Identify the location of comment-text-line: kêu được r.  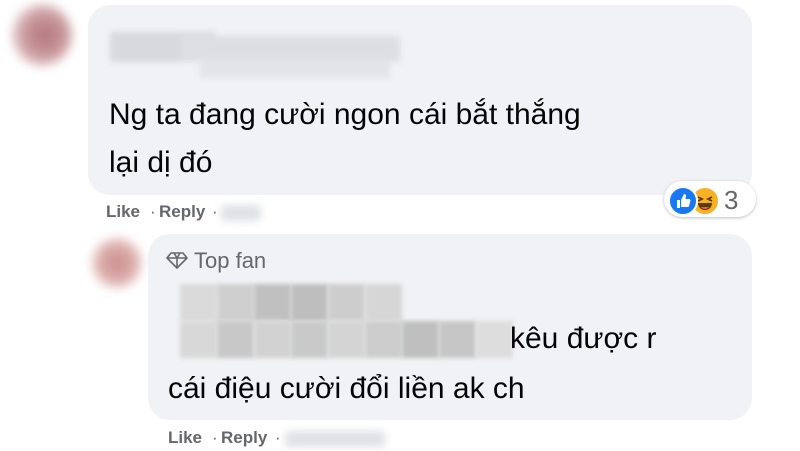
(583, 338).